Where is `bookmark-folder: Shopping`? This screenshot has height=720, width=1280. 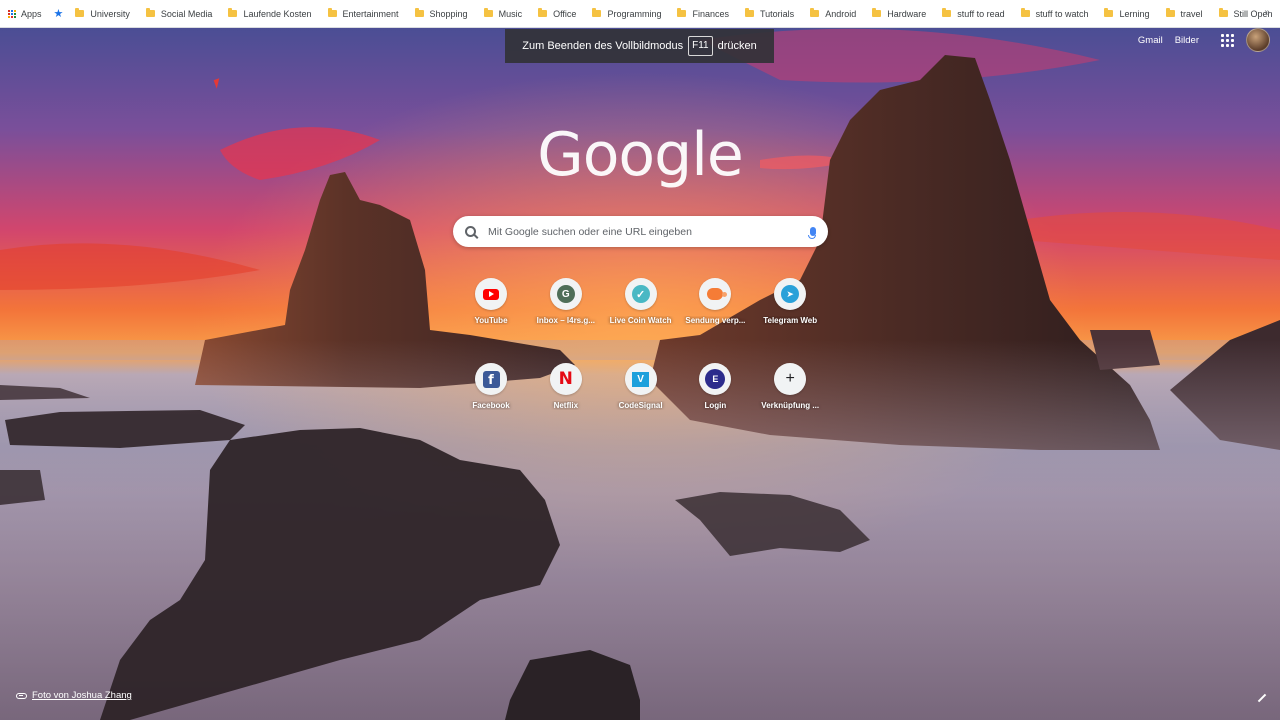 bookmark-folder: Shopping is located at coordinates (441, 14).